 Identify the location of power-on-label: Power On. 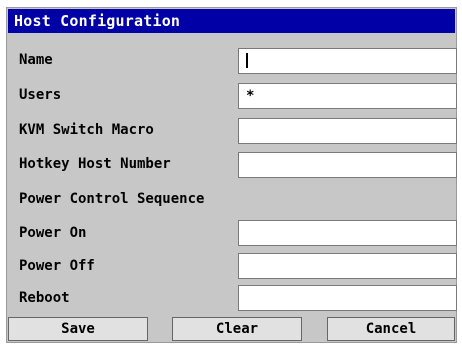
(53, 233).